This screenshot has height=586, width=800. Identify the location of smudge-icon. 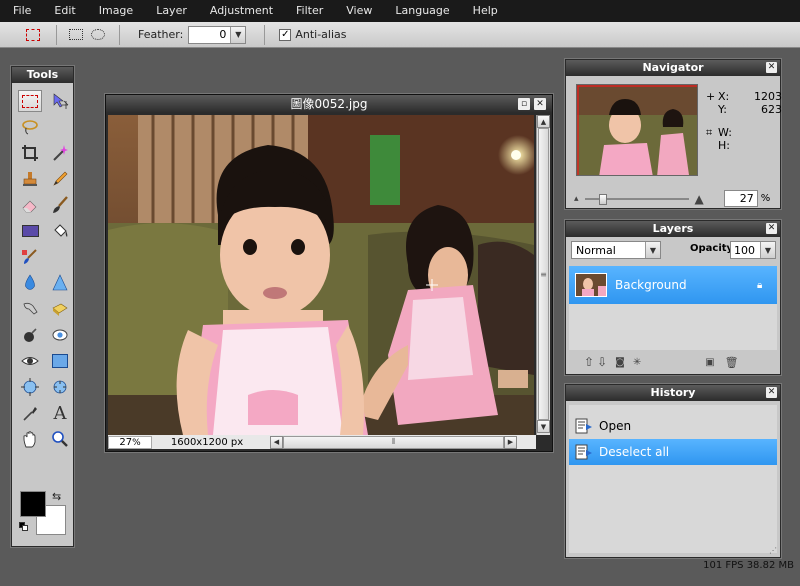
(30, 309).